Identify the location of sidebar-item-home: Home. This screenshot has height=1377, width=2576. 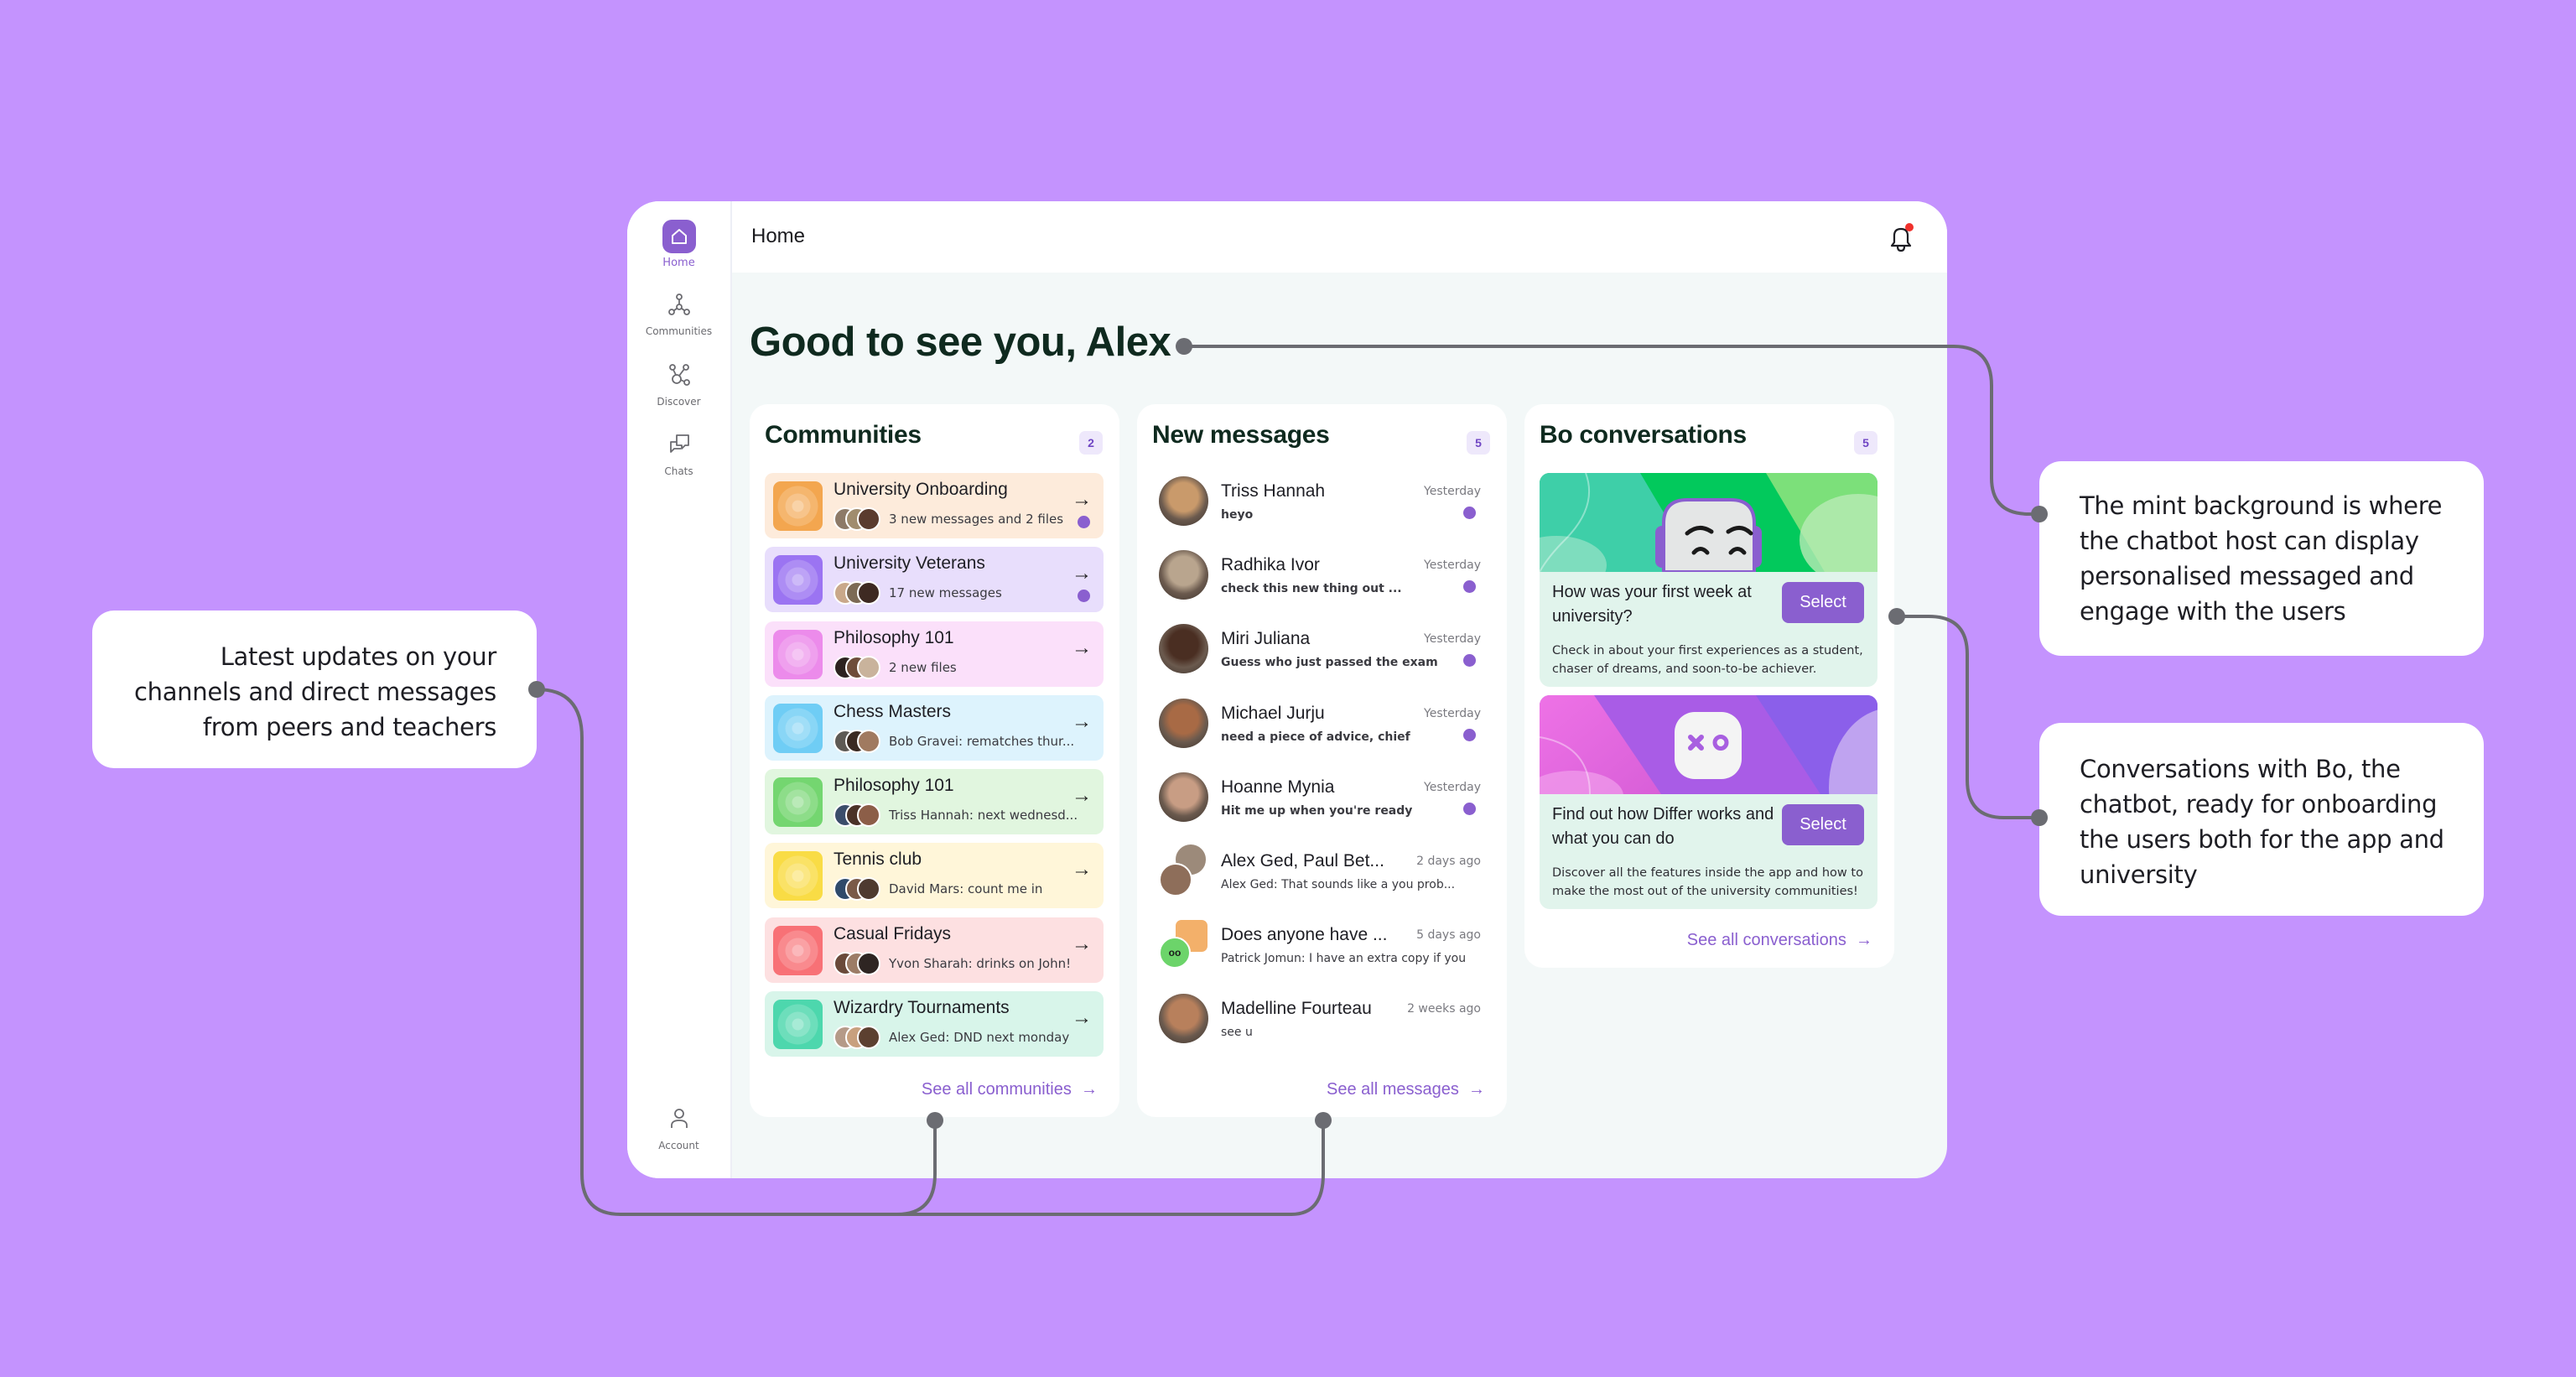
(678, 244).